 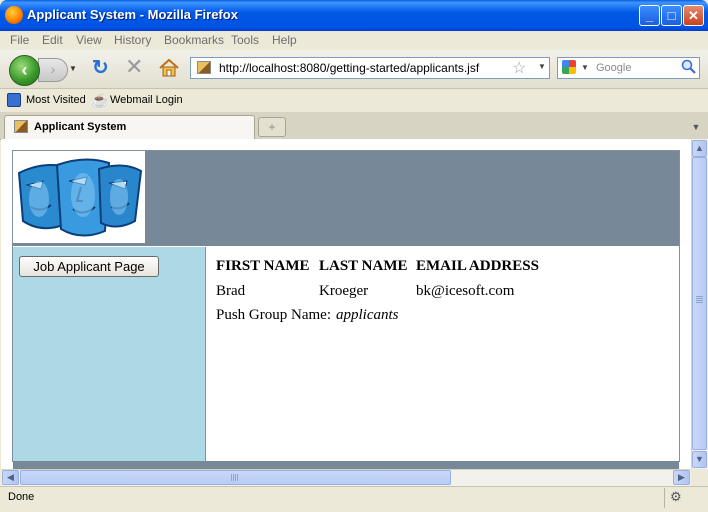 What do you see at coordinates (363, 266) in the screenshot?
I see `column-header-last-name: LAST NAME` at bounding box center [363, 266].